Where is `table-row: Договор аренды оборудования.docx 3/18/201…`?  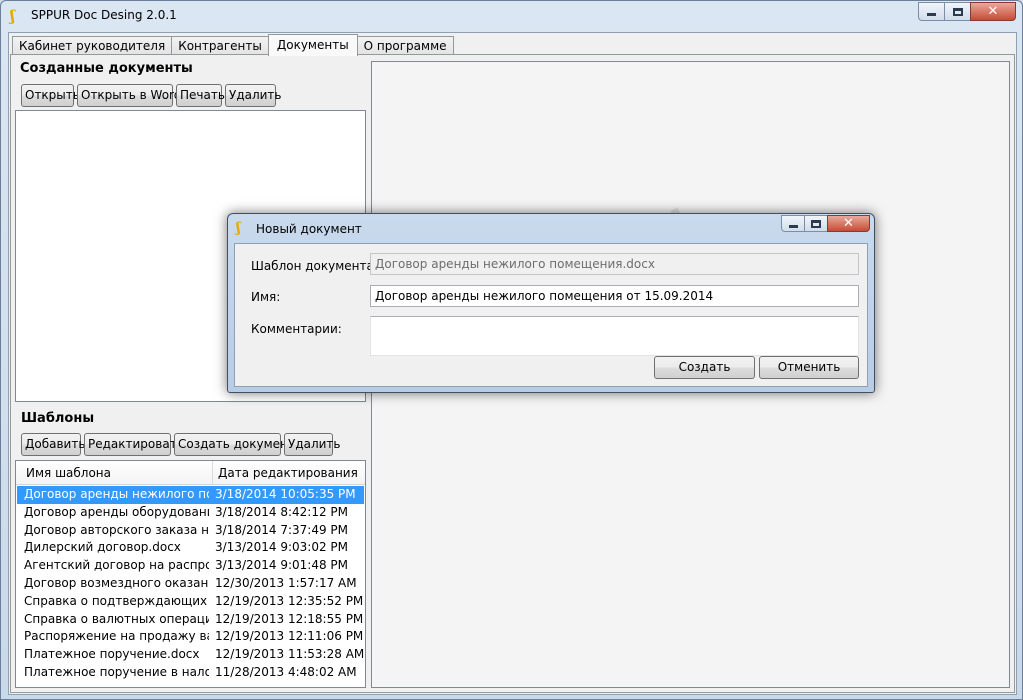
table-row: Договор аренды оборудования.docx 3/18/201… is located at coordinates (190, 513).